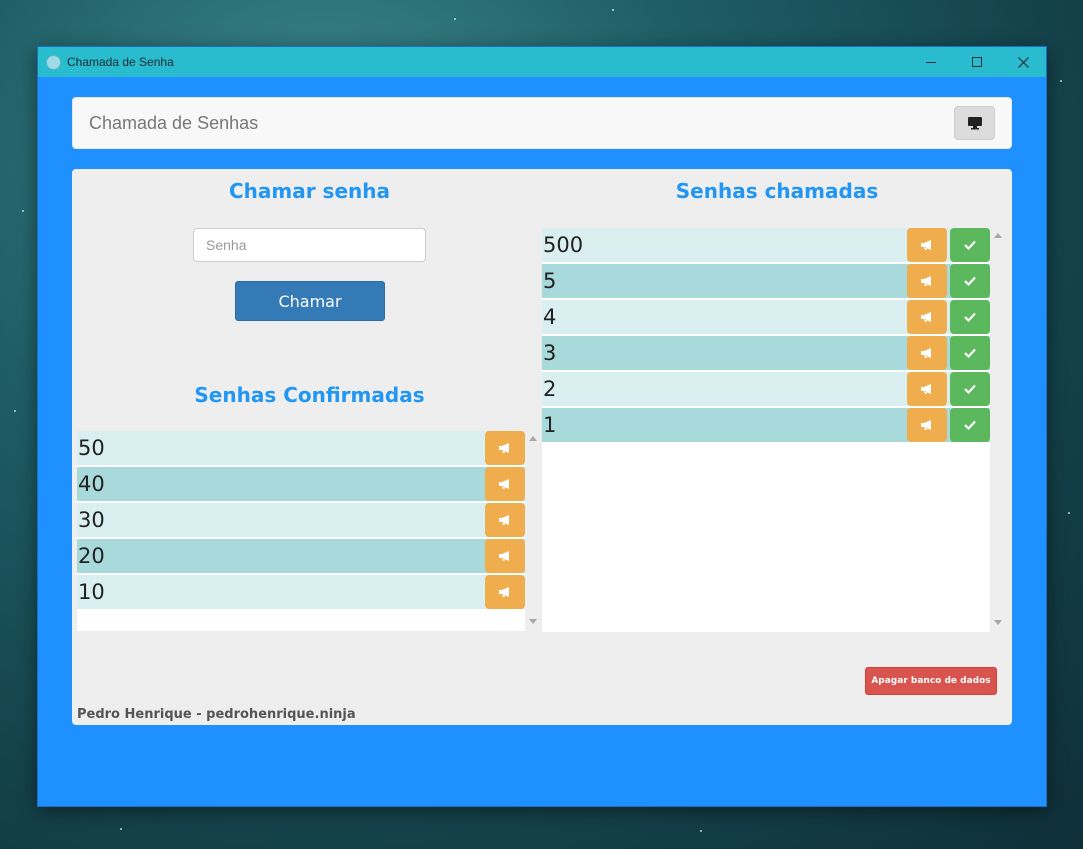 This screenshot has width=1083, height=849. What do you see at coordinates (301, 484) in the screenshot?
I see `list-item: 40` at bounding box center [301, 484].